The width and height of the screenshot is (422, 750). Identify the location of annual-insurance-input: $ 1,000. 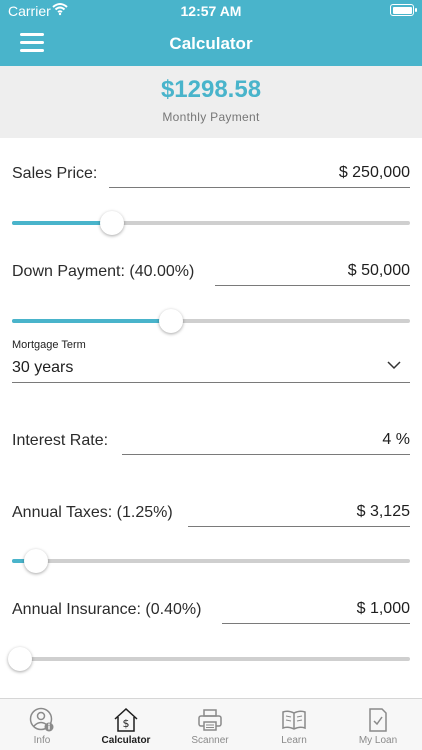
(316, 610).